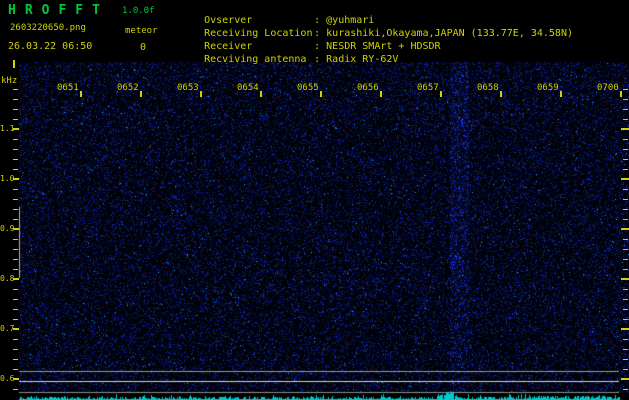 The height and width of the screenshot is (400, 629). What do you see at coordinates (608, 88) in the screenshot?
I see `time-label: 0700` at bounding box center [608, 88].